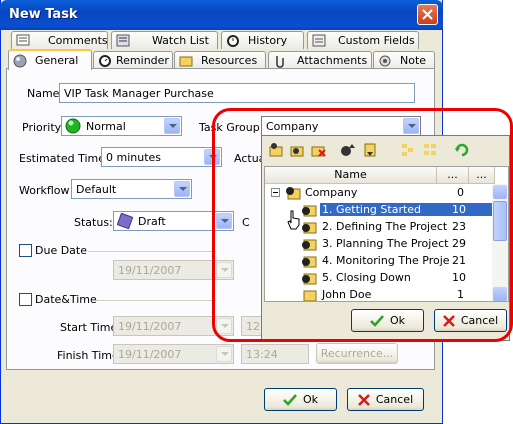 Image resolution: width=513 pixels, height=424 pixels. Describe the element at coordinates (152, 221) in the screenshot. I see `status-value: Draft` at that location.